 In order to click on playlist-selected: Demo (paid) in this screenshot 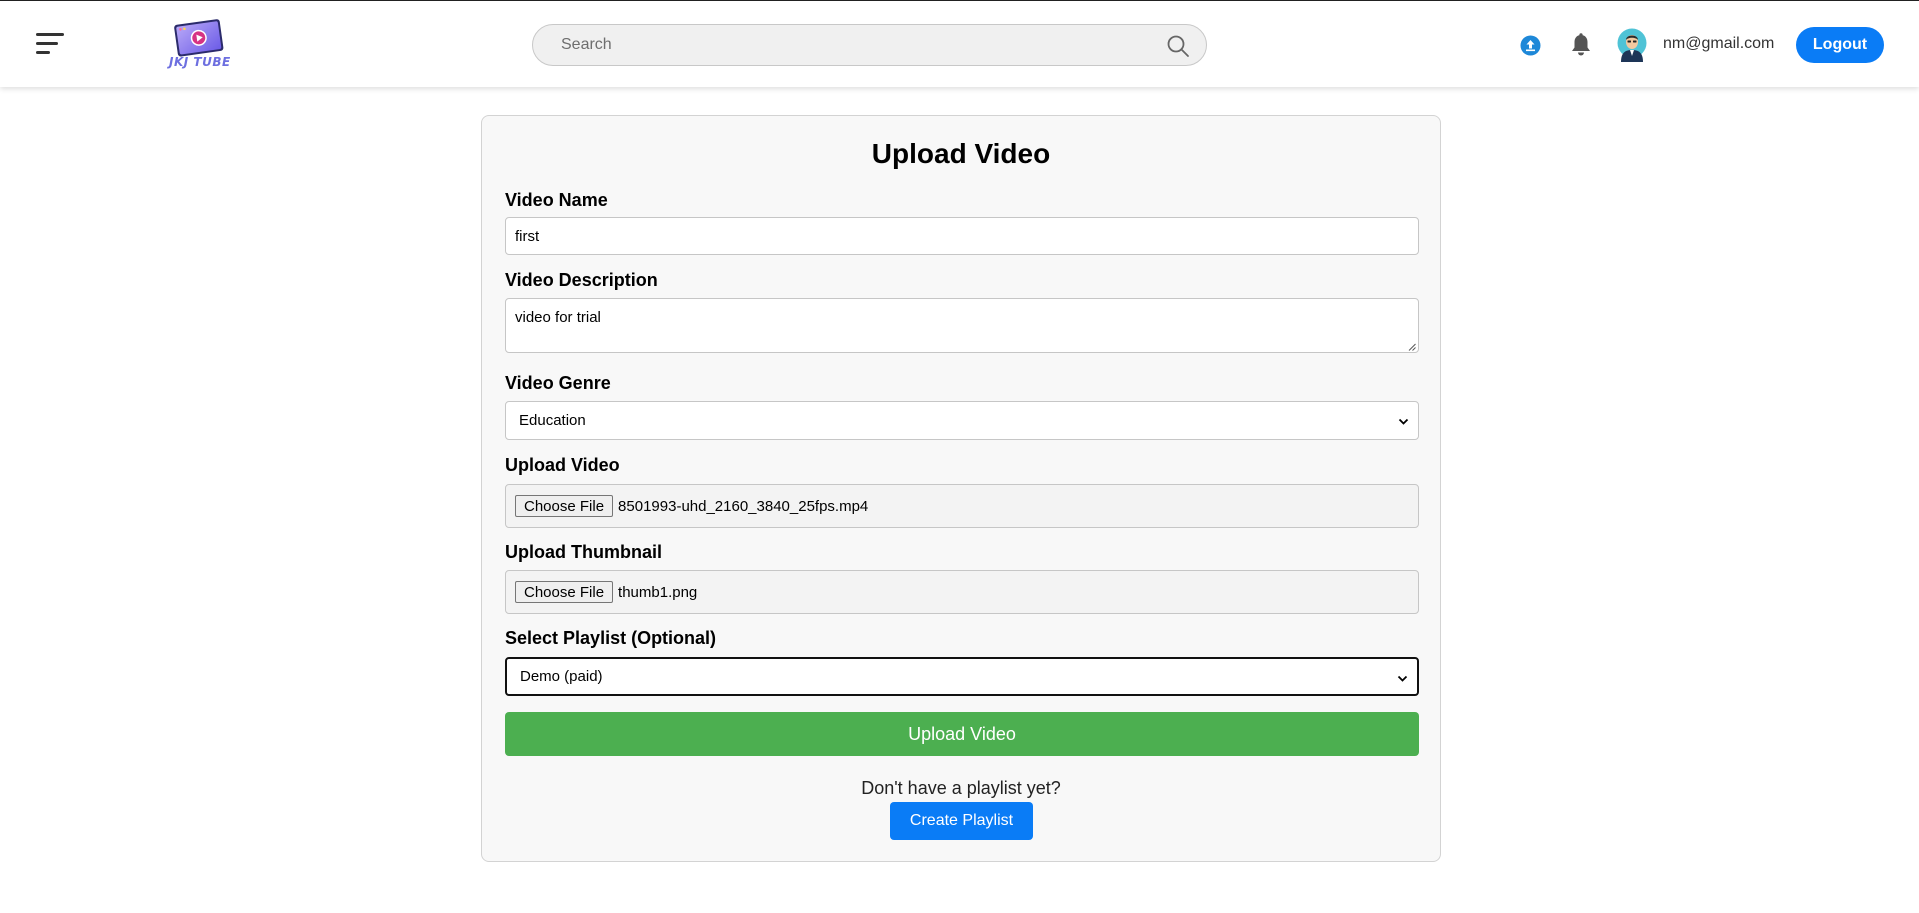, I will do `click(561, 676)`.